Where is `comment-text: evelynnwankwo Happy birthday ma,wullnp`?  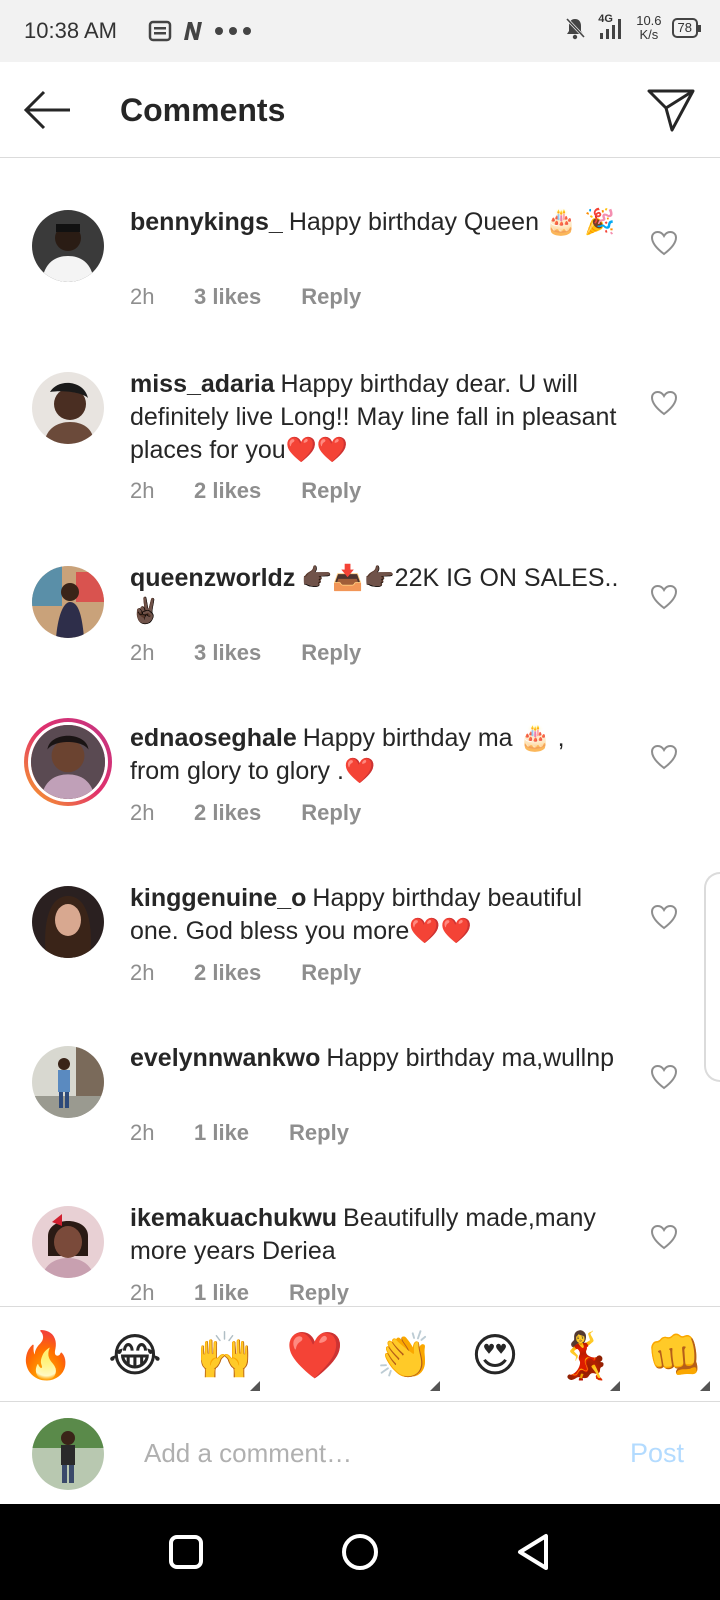
comment-text: evelynnwankwo Happy birthday ma,wullnp is located at coordinates (375, 1058).